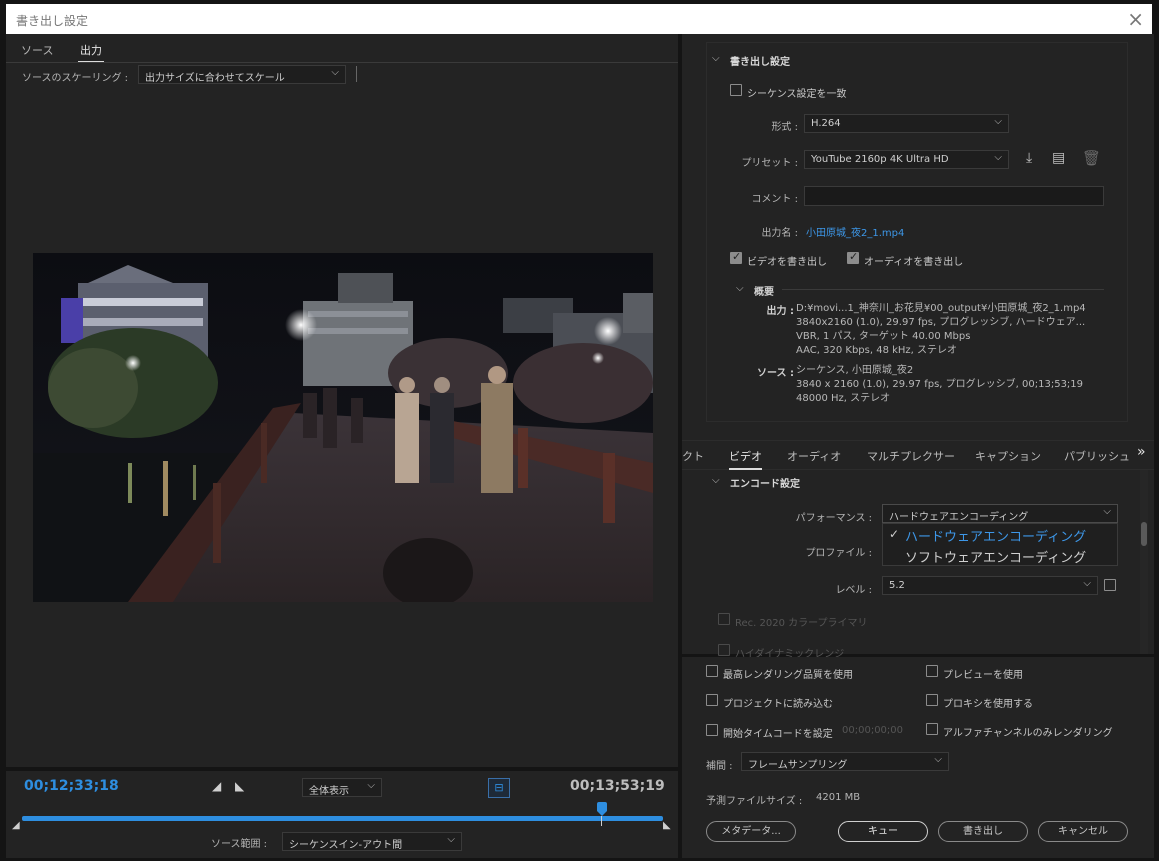 This screenshot has height=861, width=1159. Describe the element at coordinates (838, 797) in the screenshot. I see `filesize-value: 4201 MB` at that location.